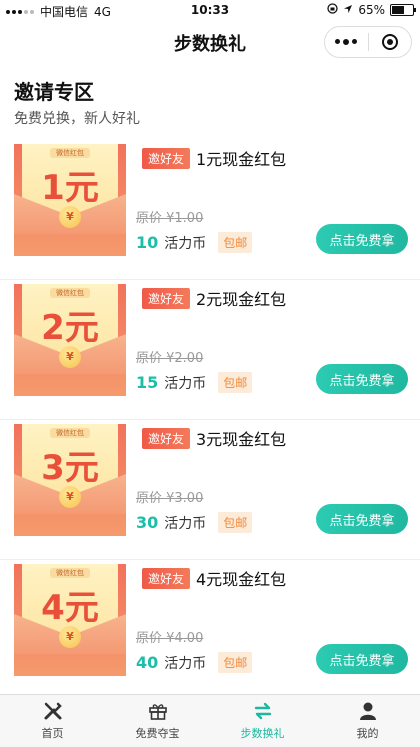 This screenshot has height=747, width=420. What do you see at coordinates (70, 340) in the screenshot?
I see `red-envelope-image: 微信红包 2元 ¥` at bounding box center [70, 340].